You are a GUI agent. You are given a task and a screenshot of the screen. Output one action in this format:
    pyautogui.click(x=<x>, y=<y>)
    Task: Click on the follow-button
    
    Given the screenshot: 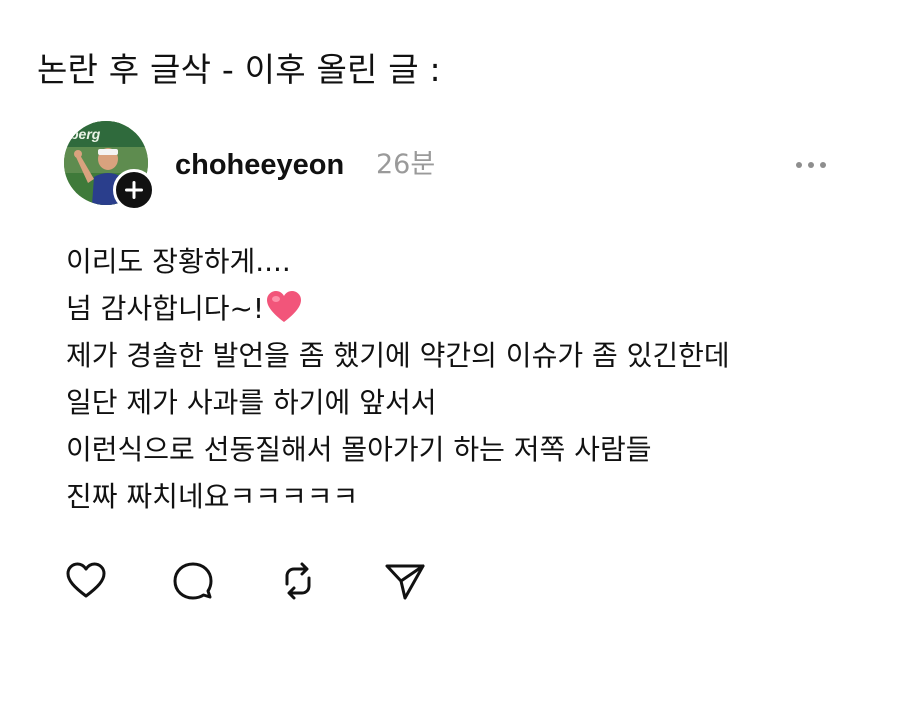 What is the action you would take?
    pyautogui.click(x=134, y=190)
    